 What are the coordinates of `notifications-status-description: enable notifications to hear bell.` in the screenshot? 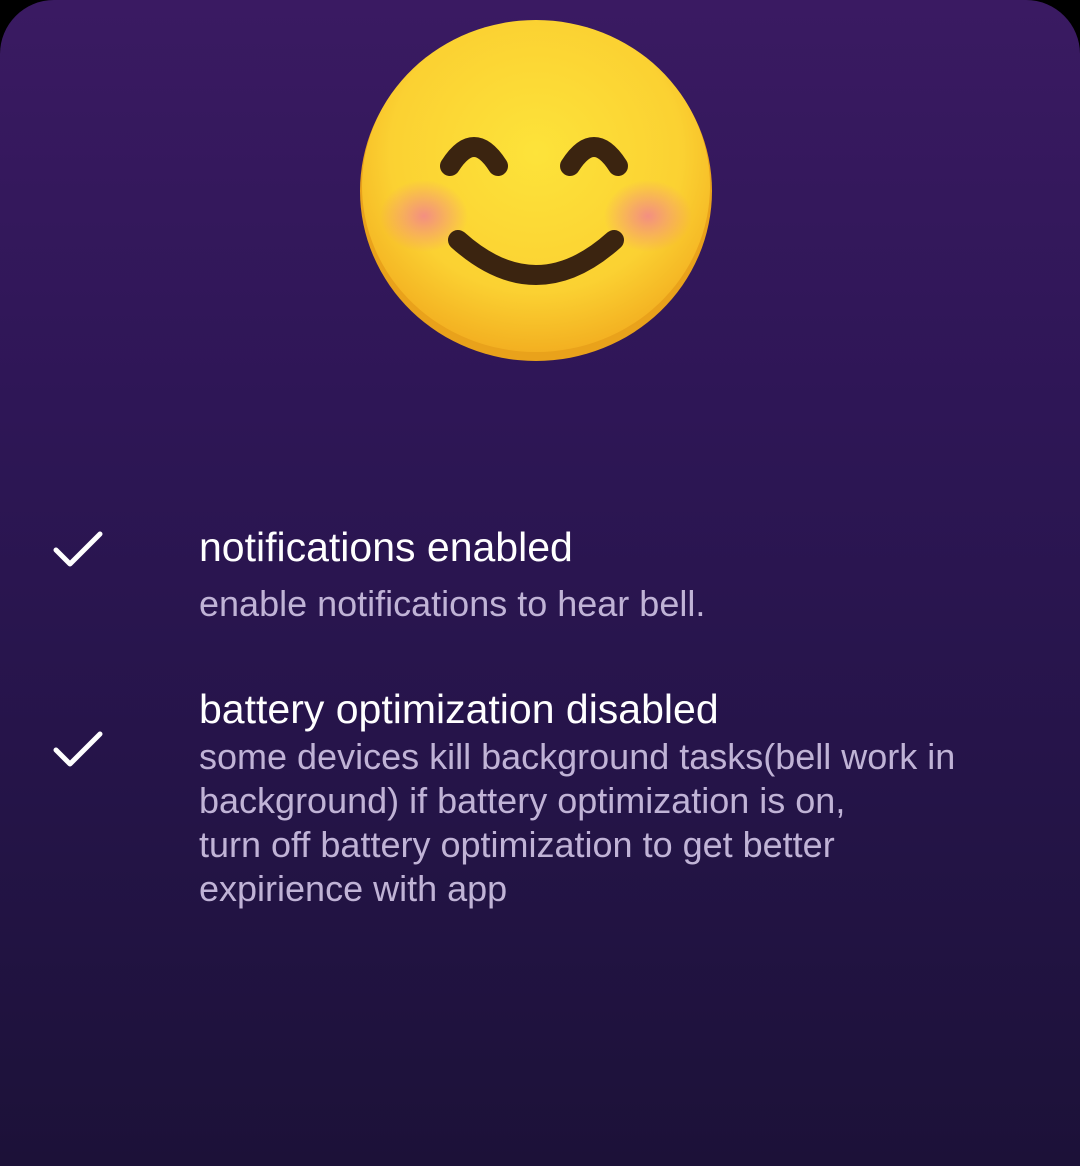 It's located at (619, 604).